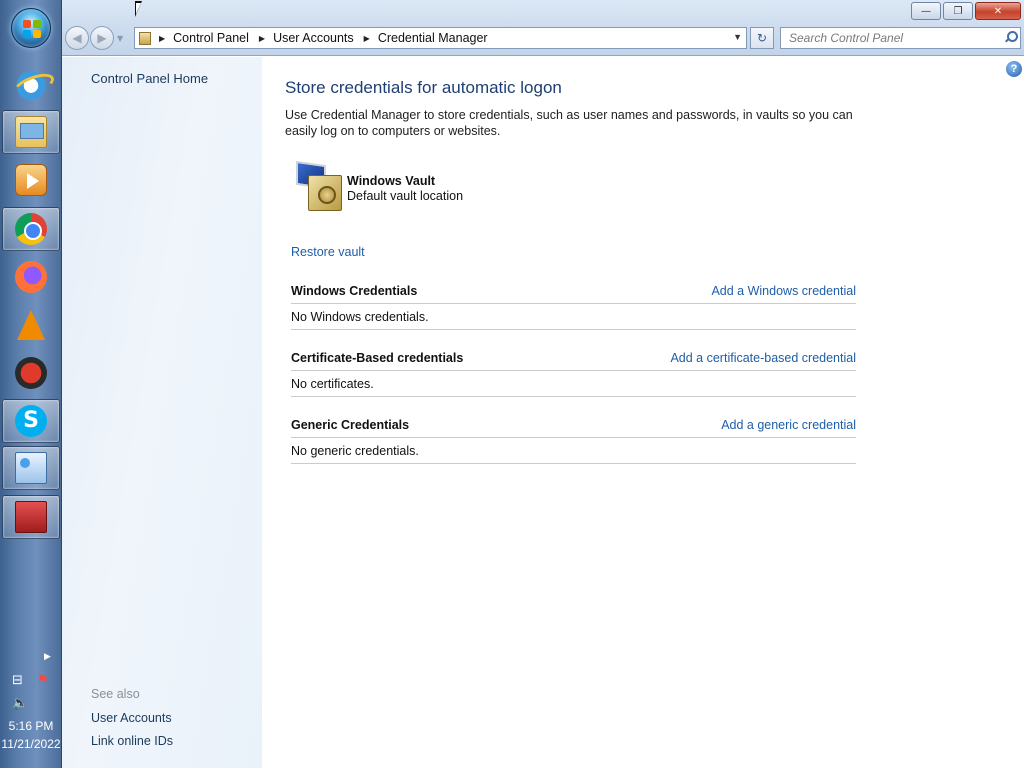 This screenshot has width=1024, height=768. I want to click on help-icon: ?, so click(1014, 69).